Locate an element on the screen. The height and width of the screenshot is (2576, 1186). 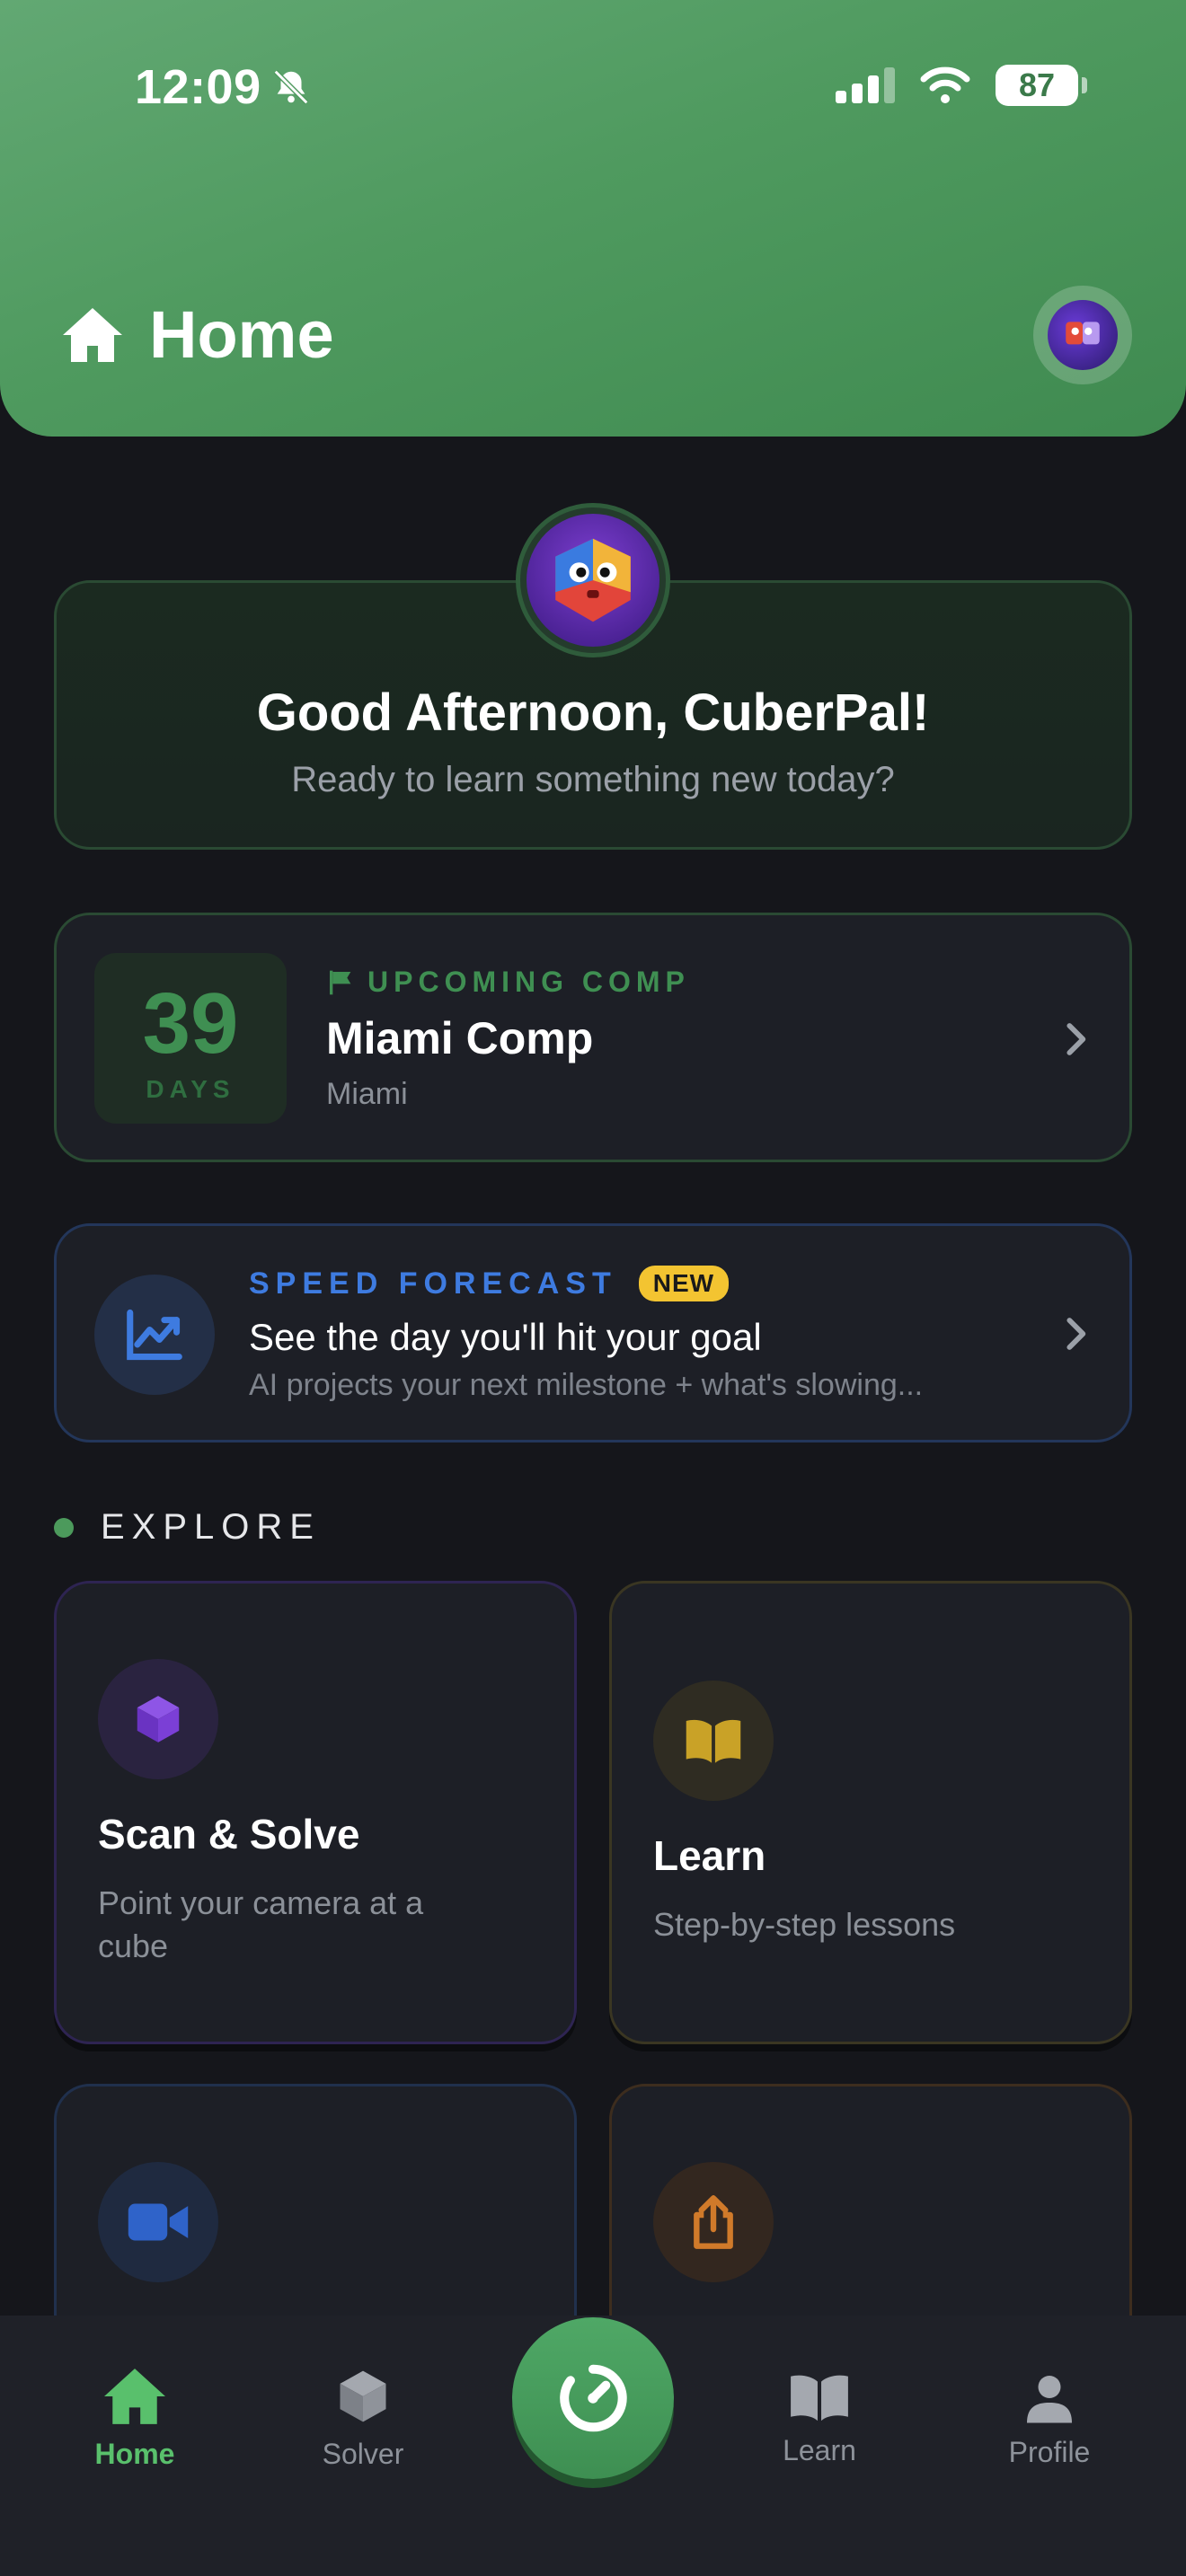
battery-indicator: 87 is located at coordinates (1041, 85).